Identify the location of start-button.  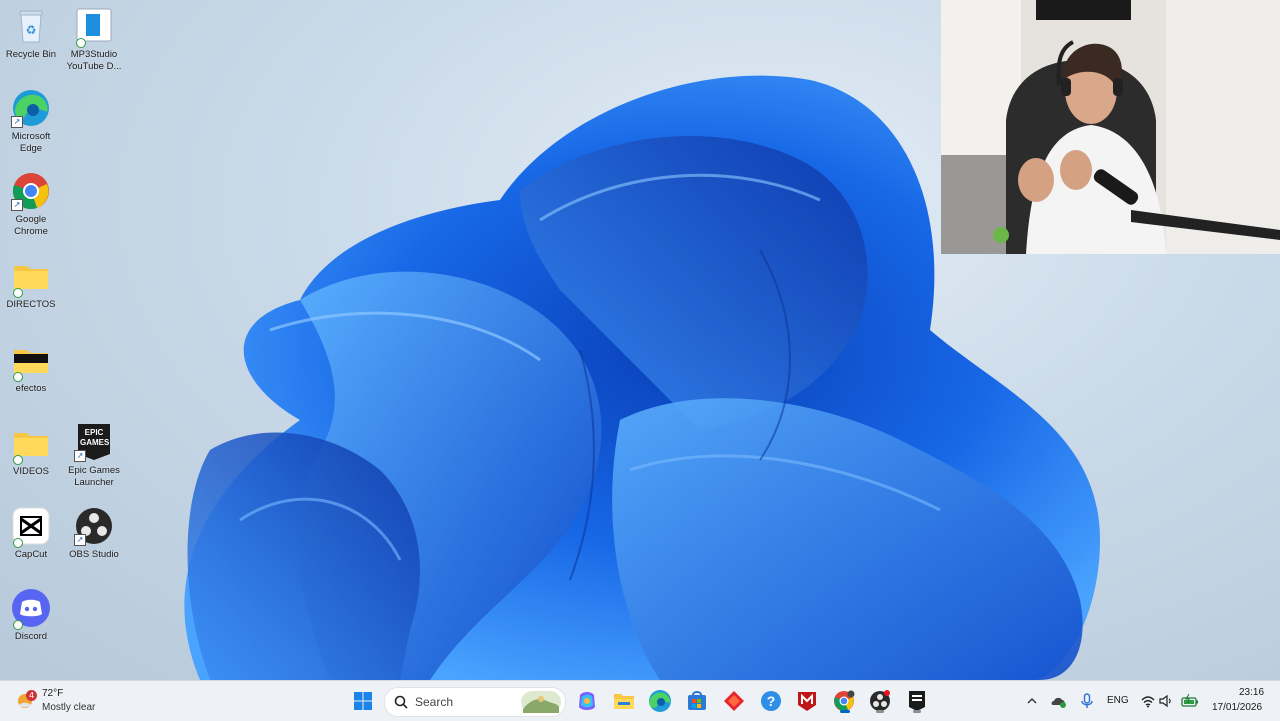
(363, 701).